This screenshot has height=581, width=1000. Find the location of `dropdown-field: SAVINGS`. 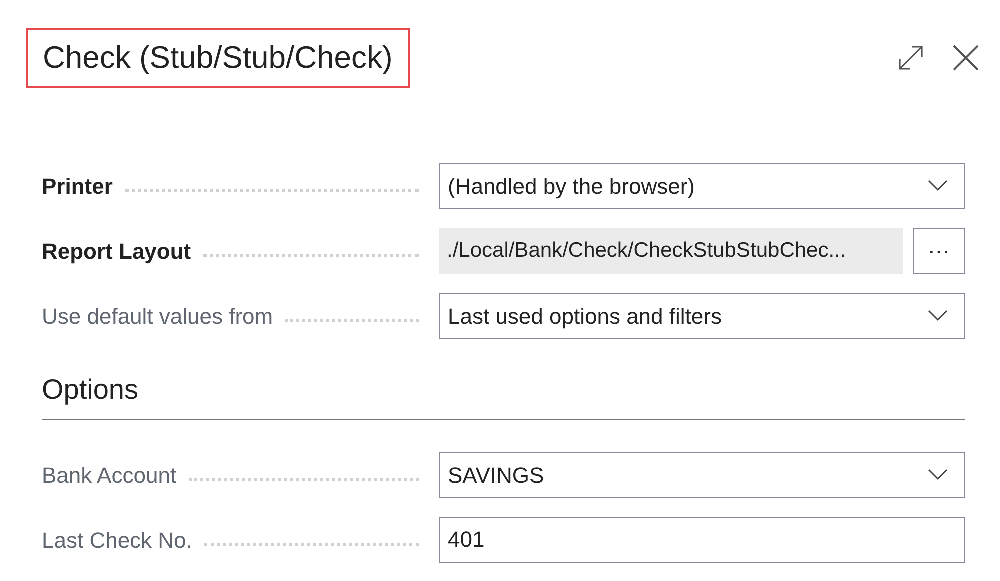

dropdown-field: SAVINGS is located at coordinates (702, 475).